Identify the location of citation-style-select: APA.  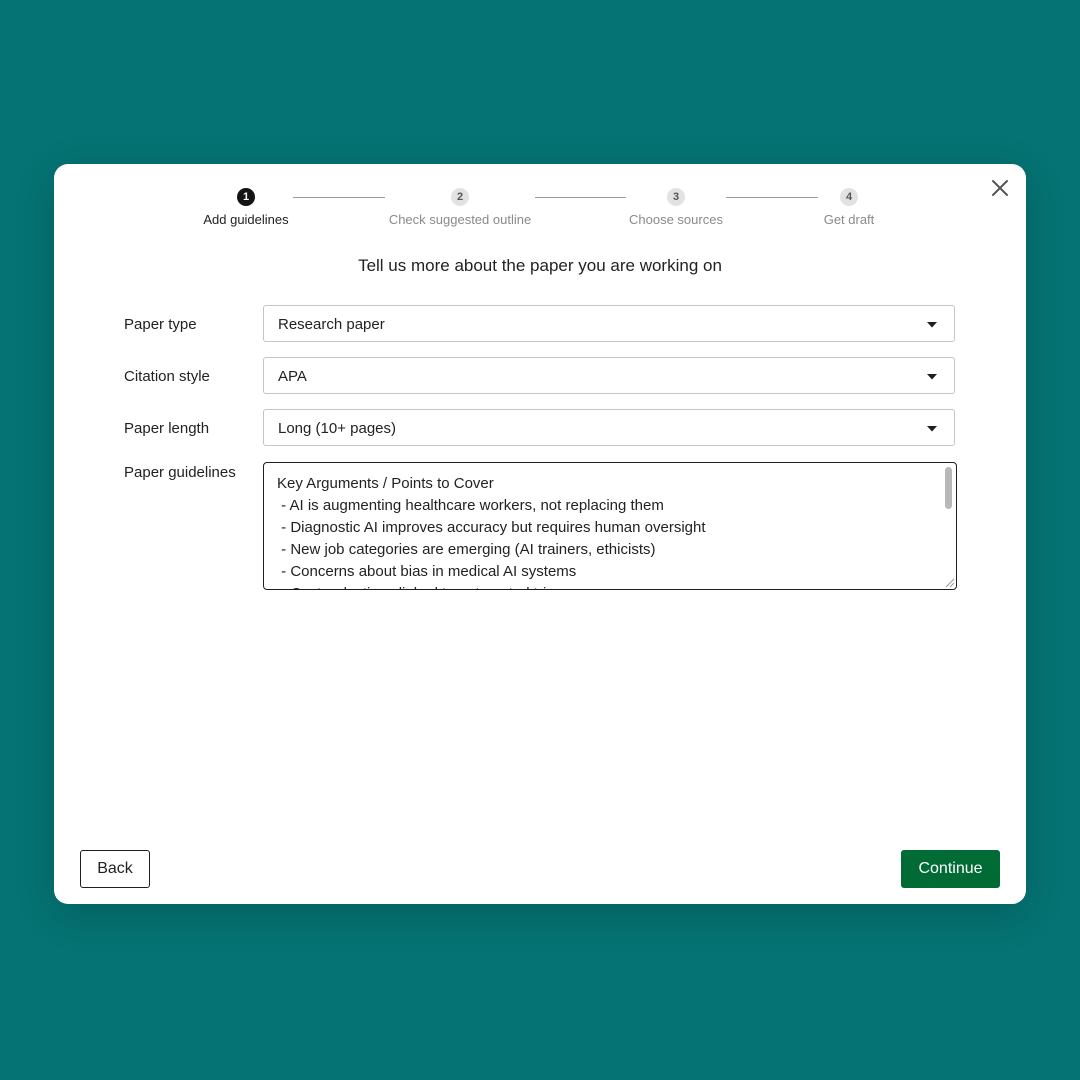
(609, 375).